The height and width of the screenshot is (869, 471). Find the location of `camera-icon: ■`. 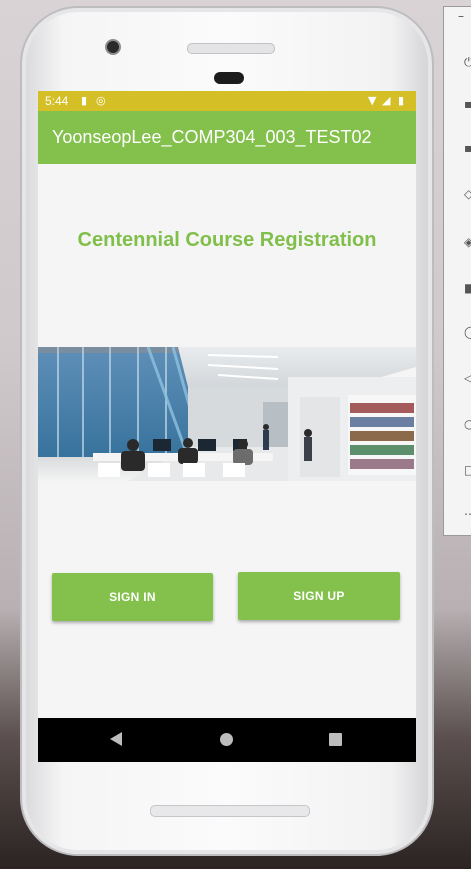

camera-icon: ■ is located at coordinates (467, 288).